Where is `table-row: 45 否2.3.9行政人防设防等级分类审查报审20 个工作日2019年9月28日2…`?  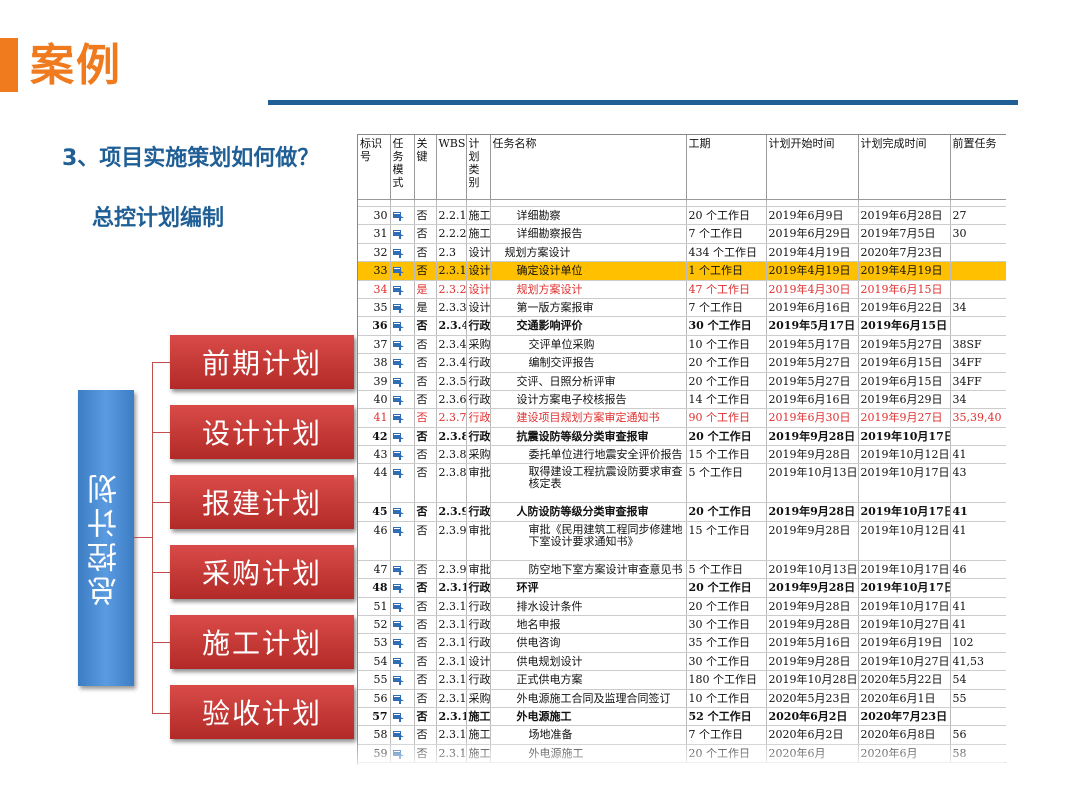 table-row: 45 否2.3.9行政人防设防等级分类审查报审20 个工作日2019年9月28日2… is located at coordinates (682, 512).